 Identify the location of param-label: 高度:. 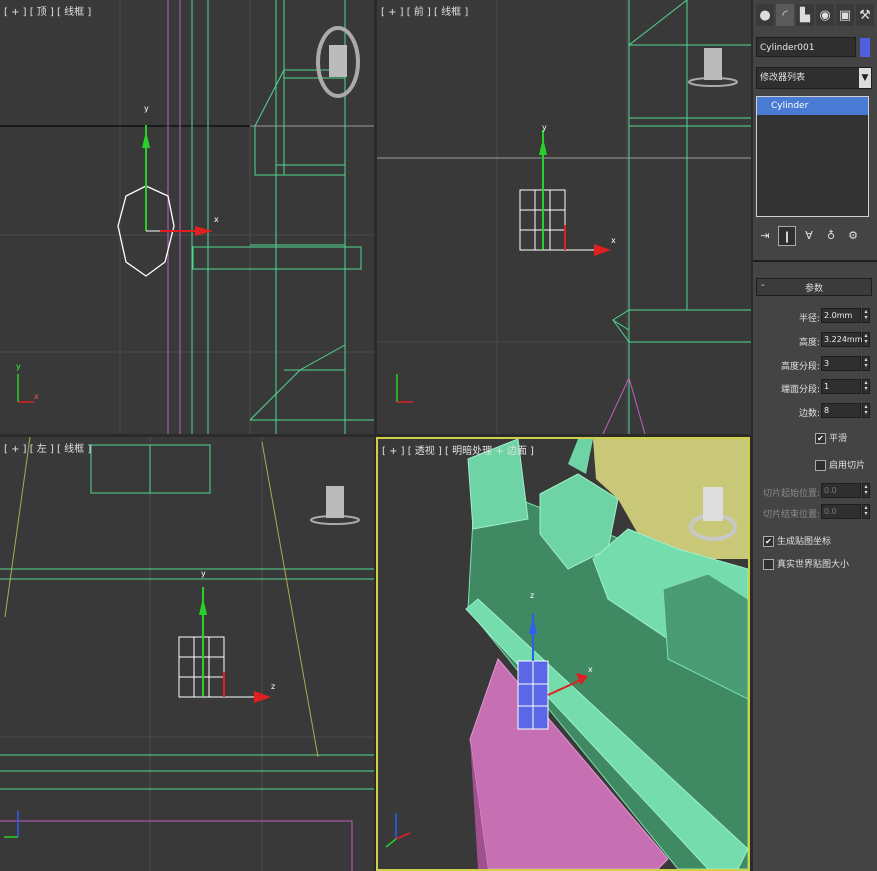
(809, 343).